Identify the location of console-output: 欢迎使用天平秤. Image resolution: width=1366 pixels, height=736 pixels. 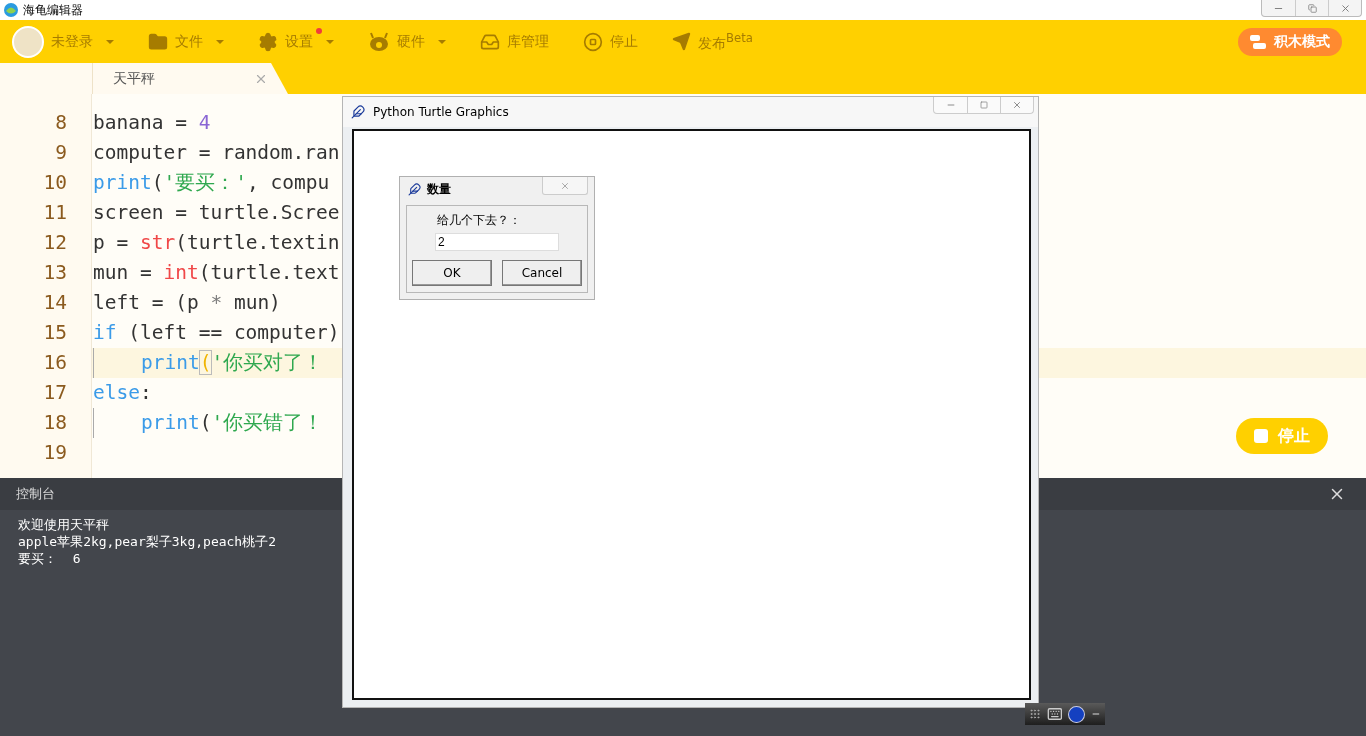
(64, 524).